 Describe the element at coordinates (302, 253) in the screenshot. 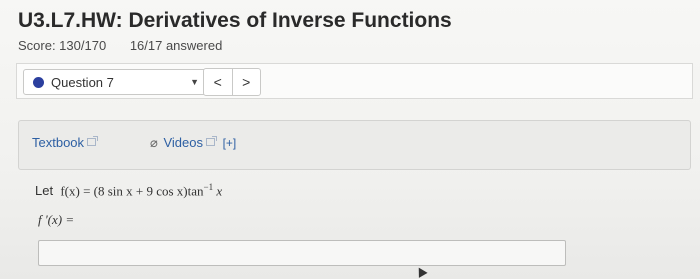

I see `answer-input` at that location.